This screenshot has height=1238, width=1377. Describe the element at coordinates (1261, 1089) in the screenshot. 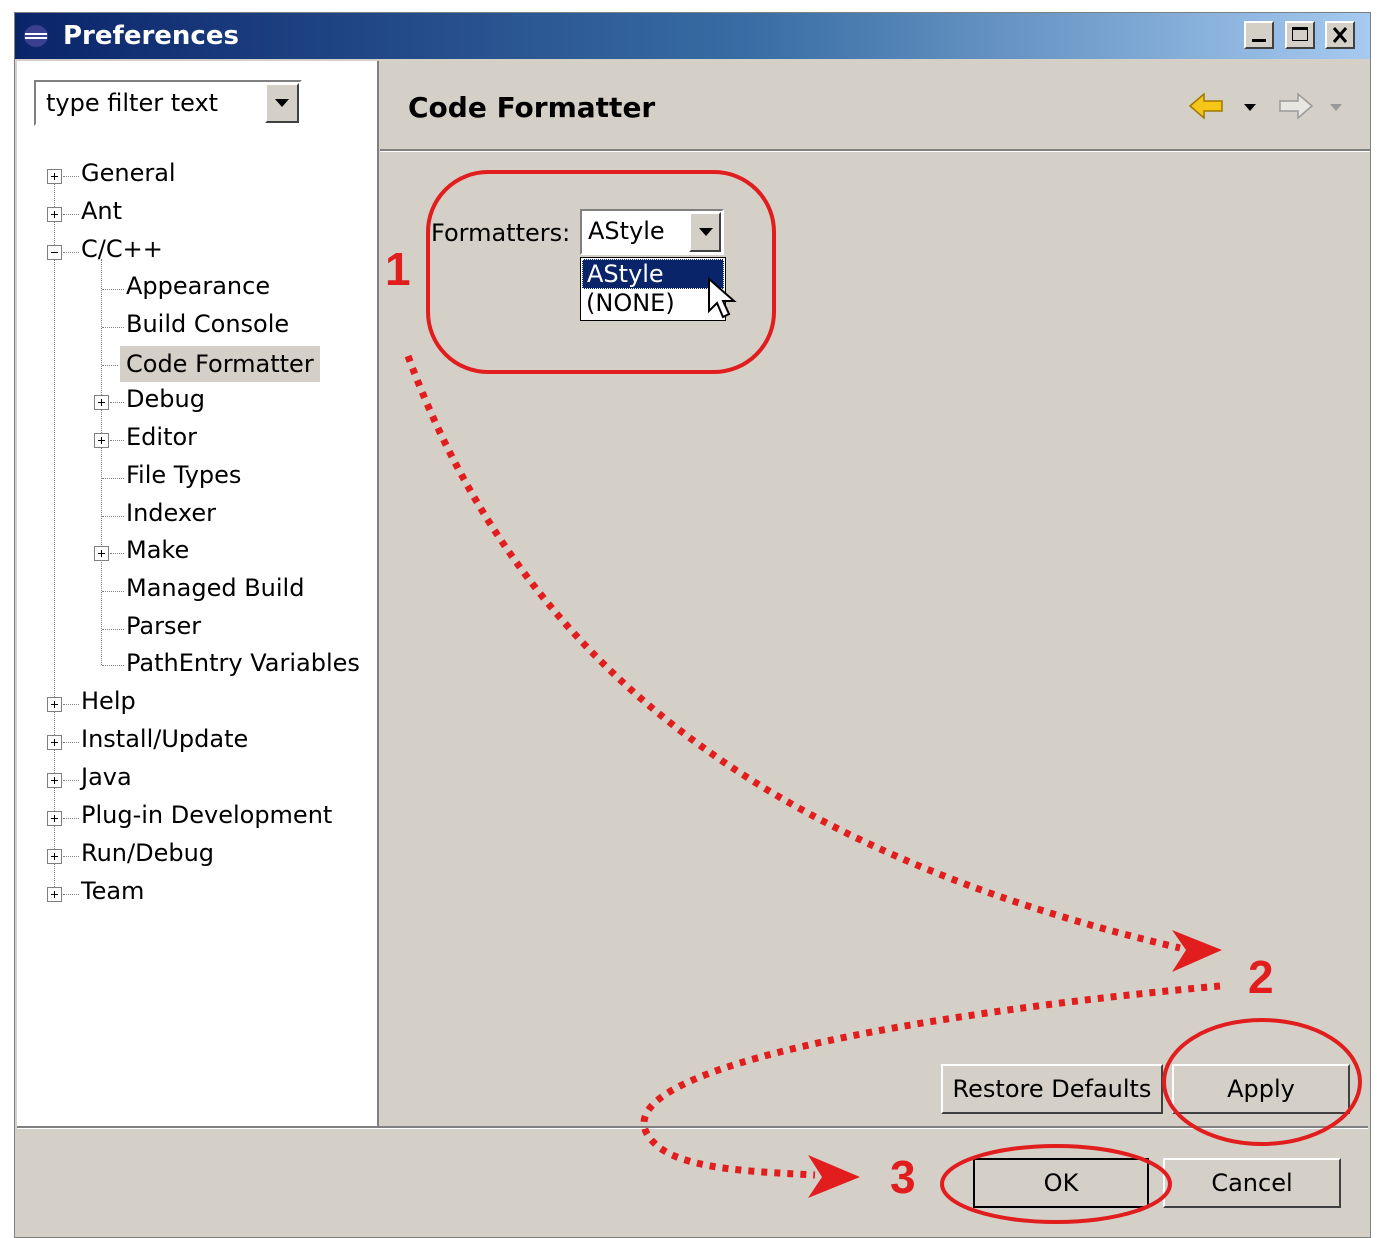

I see `apply-button: Apply` at that location.